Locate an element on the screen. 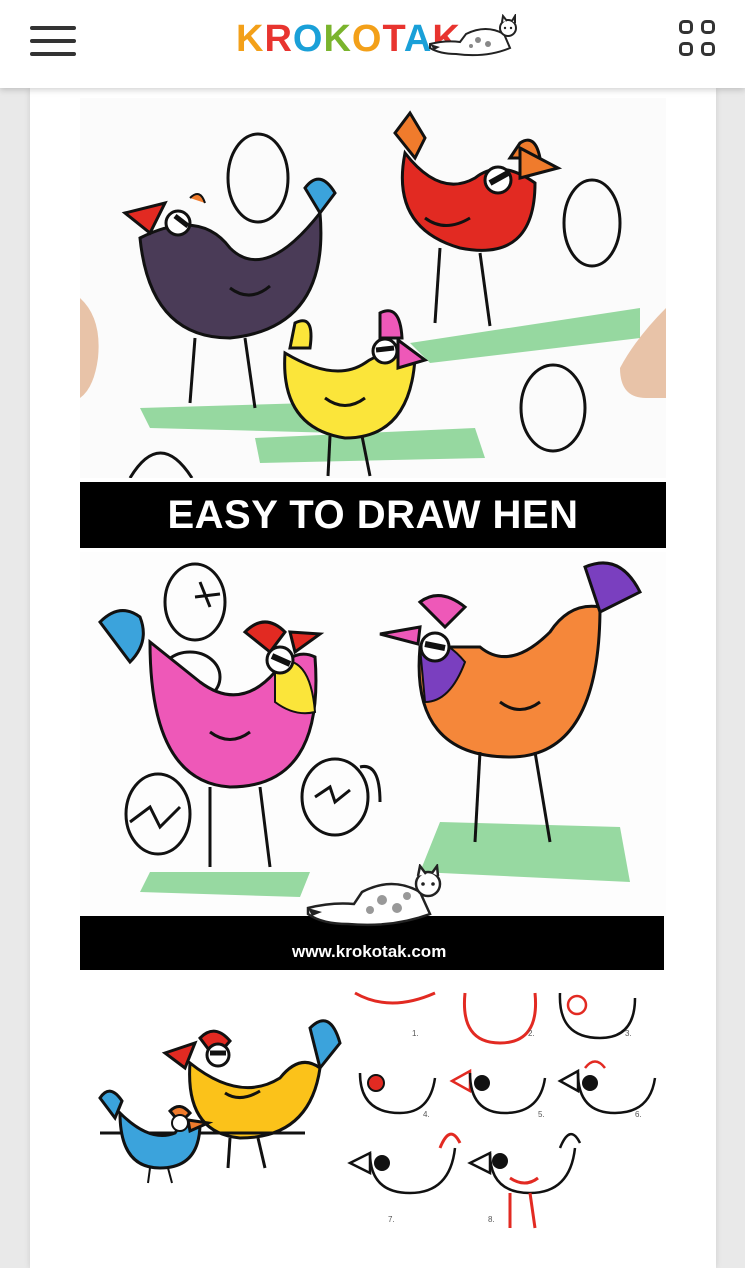  crocodile-cat-watermark-icon is located at coordinates (374, 895).